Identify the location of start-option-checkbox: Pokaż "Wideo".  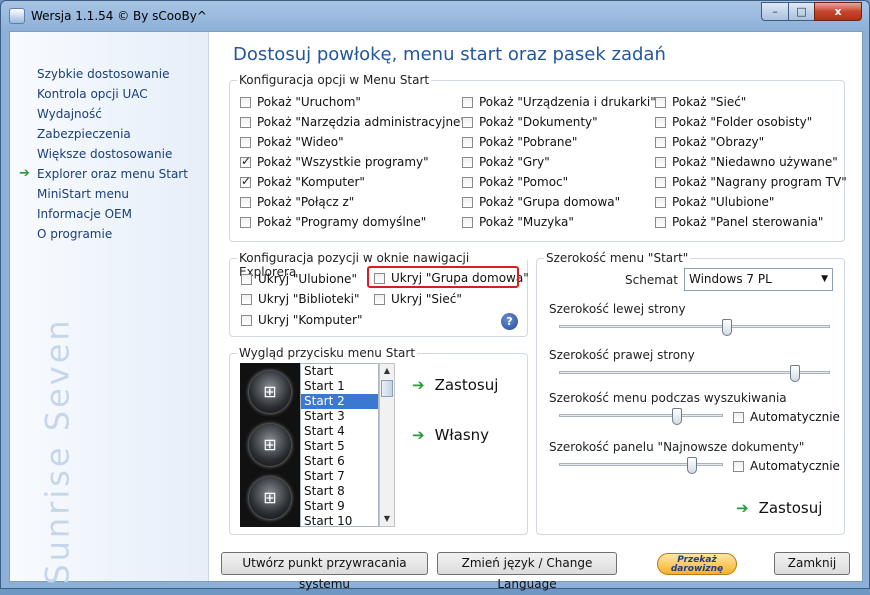
(292, 142).